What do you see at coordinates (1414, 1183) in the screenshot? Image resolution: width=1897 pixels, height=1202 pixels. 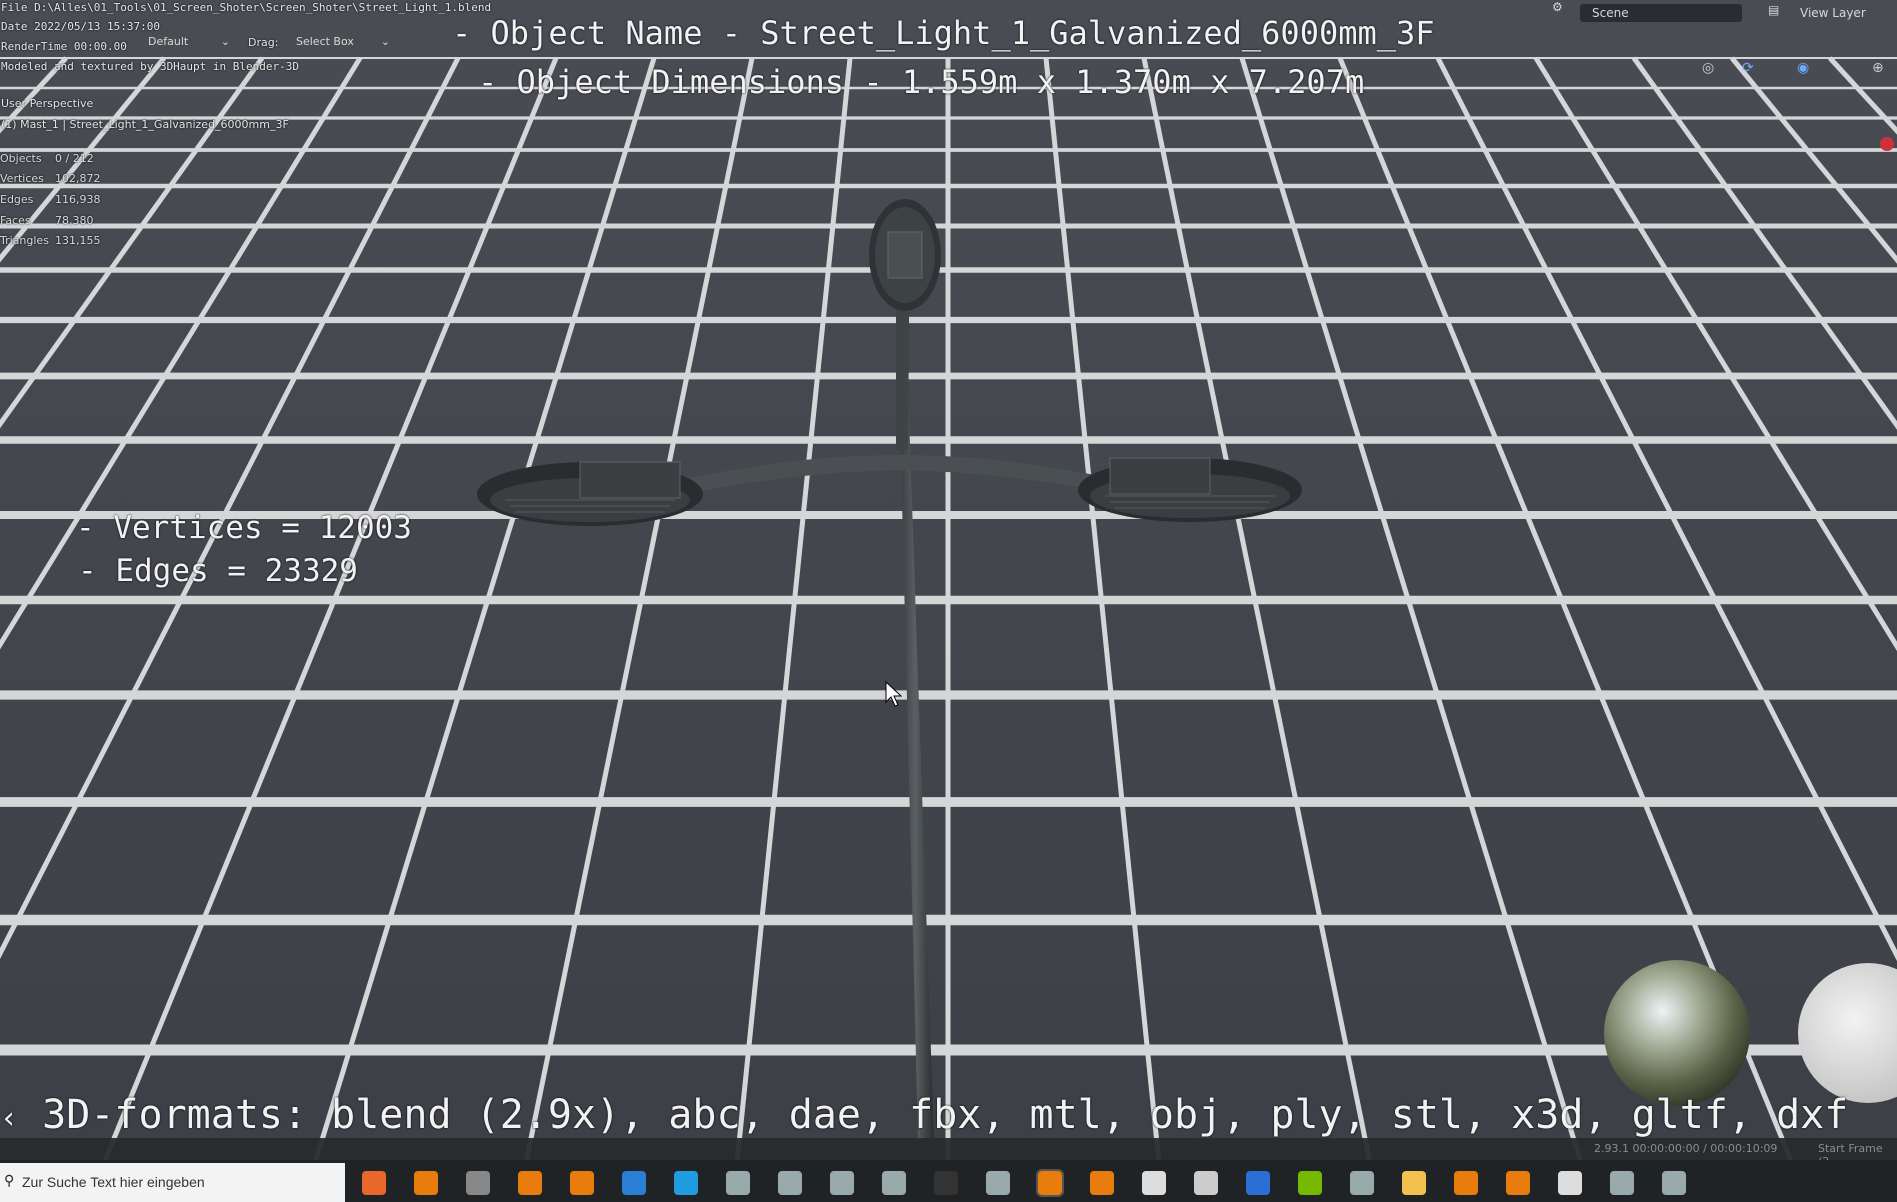 I see `folder-icon` at bounding box center [1414, 1183].